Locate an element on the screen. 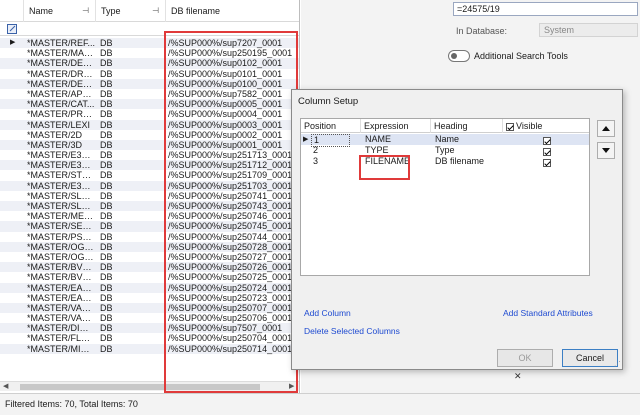 Image resolution: width=640 pixels, height=415 pixels. table-row: *MASTER/APS... DB /%SUP000%/sup7582_0001 is located at coordinates (149, 94).